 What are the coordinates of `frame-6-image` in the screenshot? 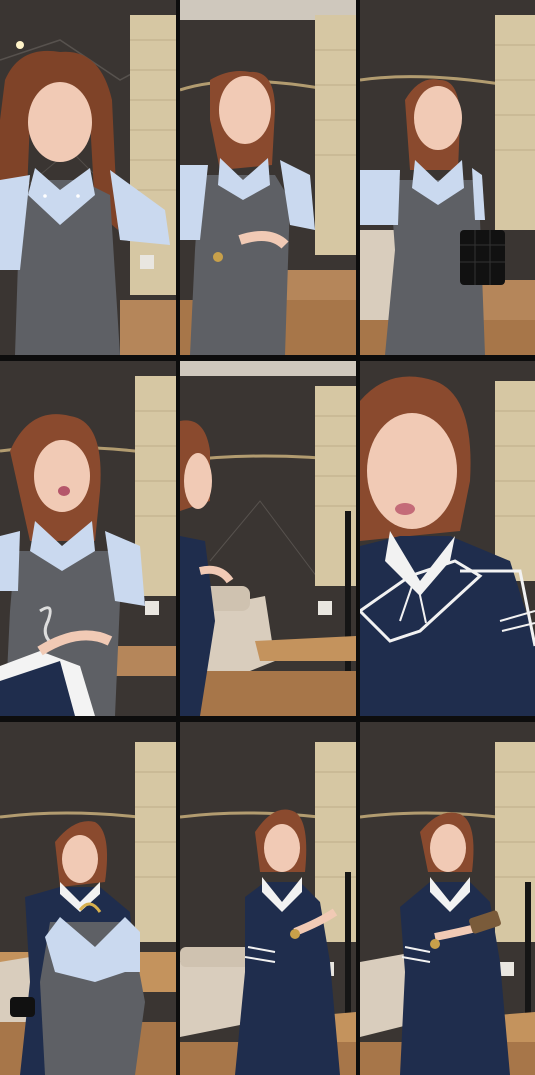 It's located at (447, 538).